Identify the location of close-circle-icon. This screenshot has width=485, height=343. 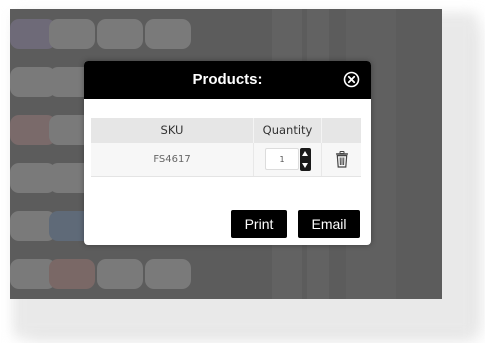
(351, 79).